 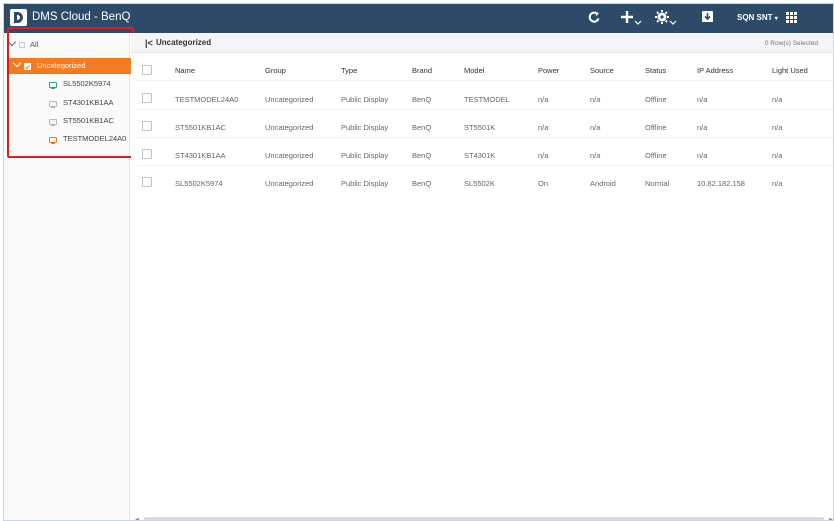 I want to click on apps-grid-icon, so click(x=791, y=17).